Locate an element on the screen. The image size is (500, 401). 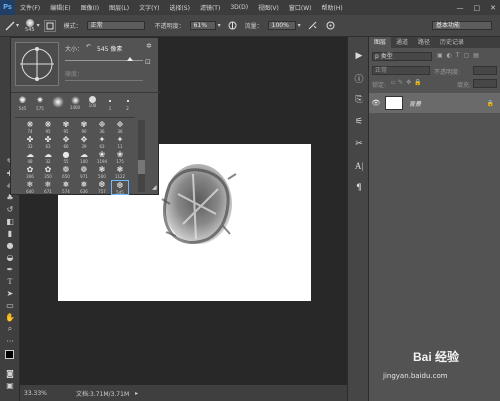
menu-file: 文件(F) is located at coordinates (30, 7).